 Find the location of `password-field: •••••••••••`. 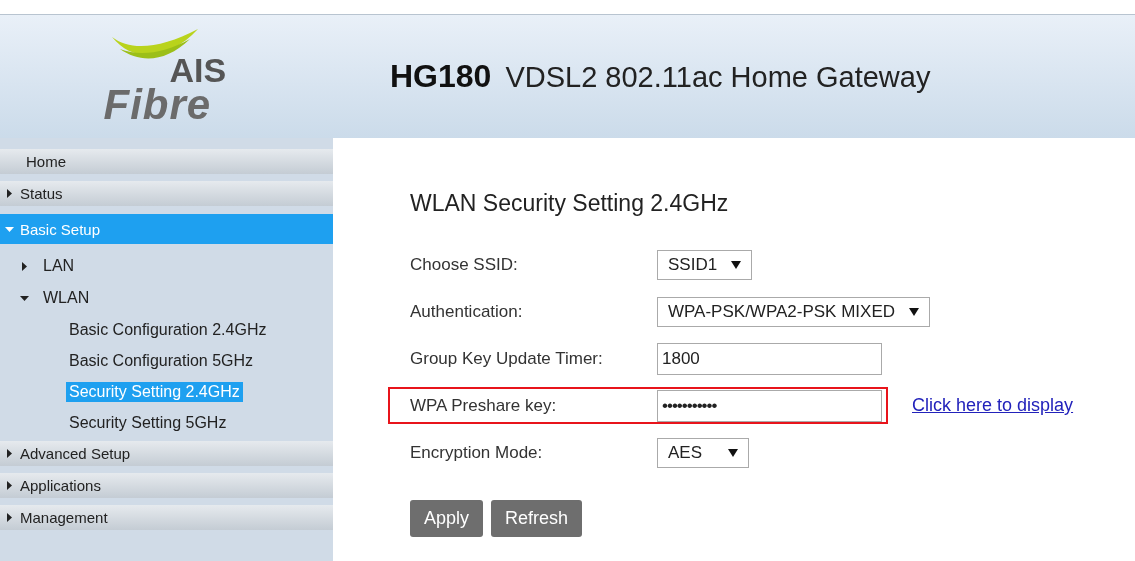

password-field: ••••••••••• is located at coordinates (769, 405).